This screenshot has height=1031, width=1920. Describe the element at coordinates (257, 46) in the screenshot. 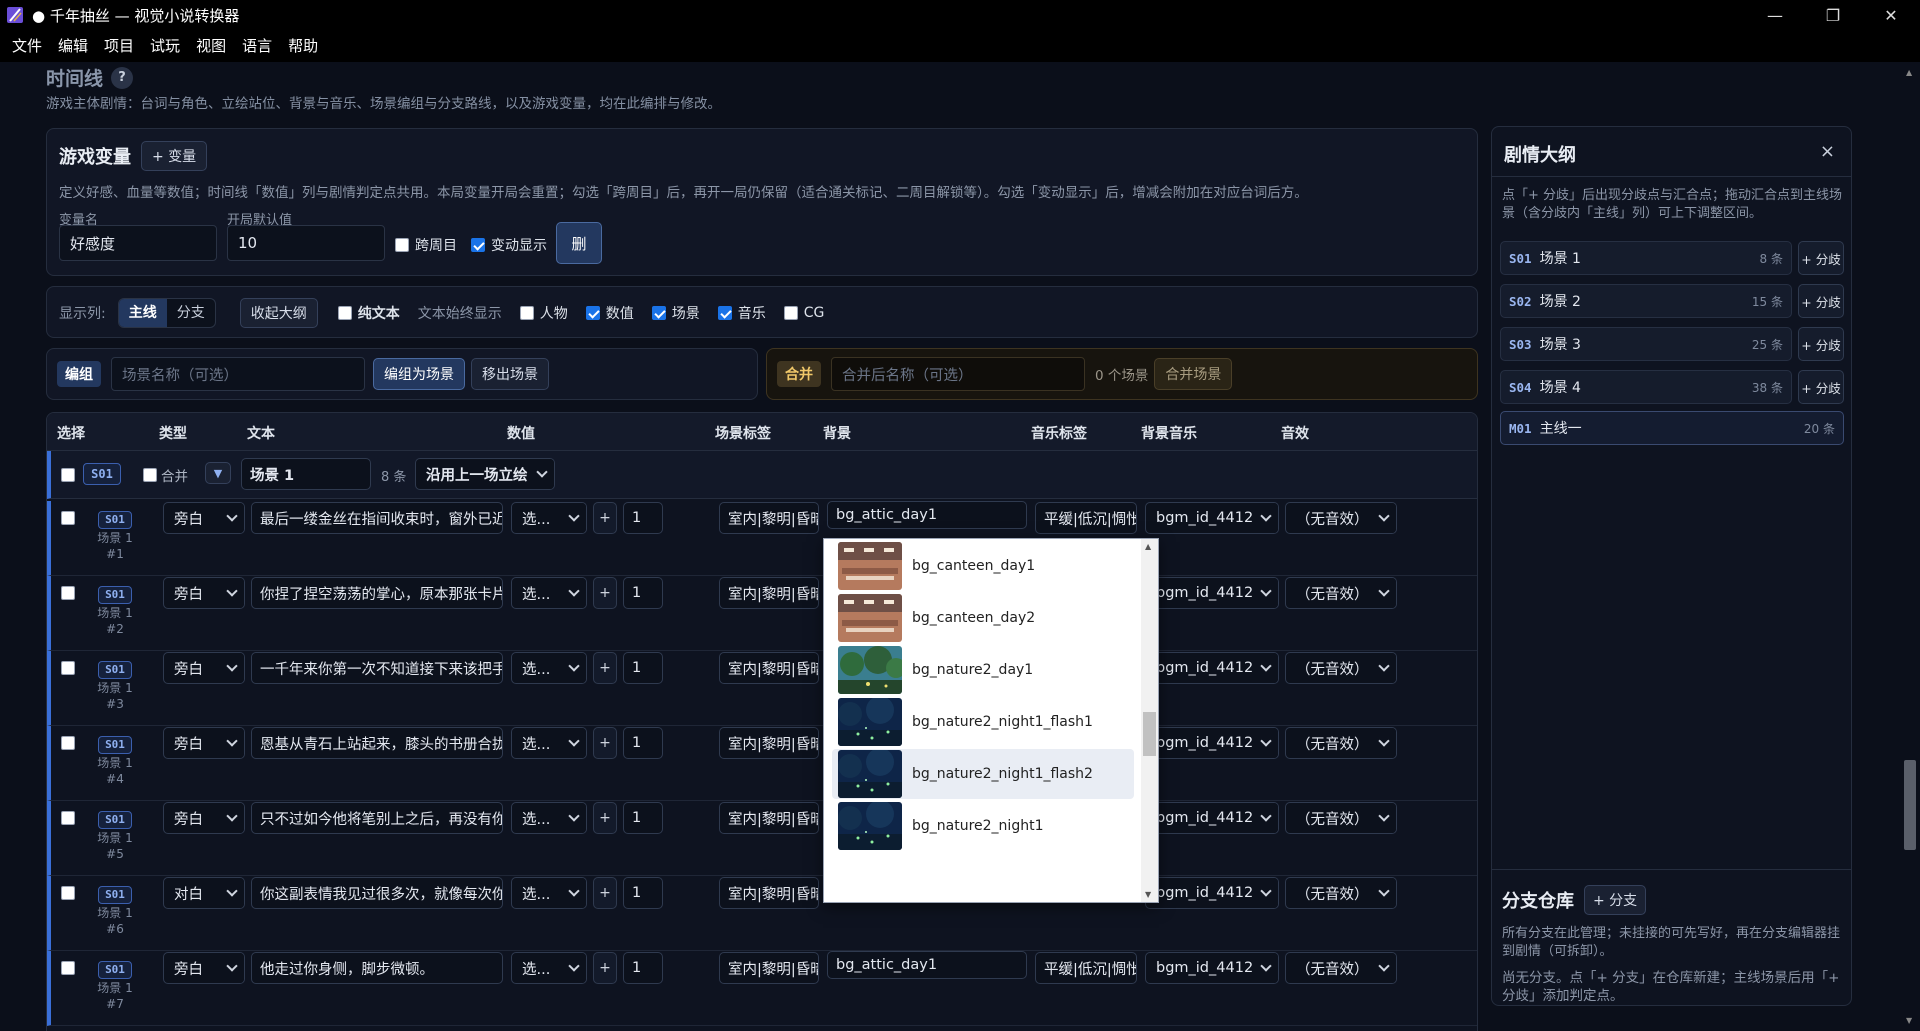

I see `menu-language: 语言` at that location.